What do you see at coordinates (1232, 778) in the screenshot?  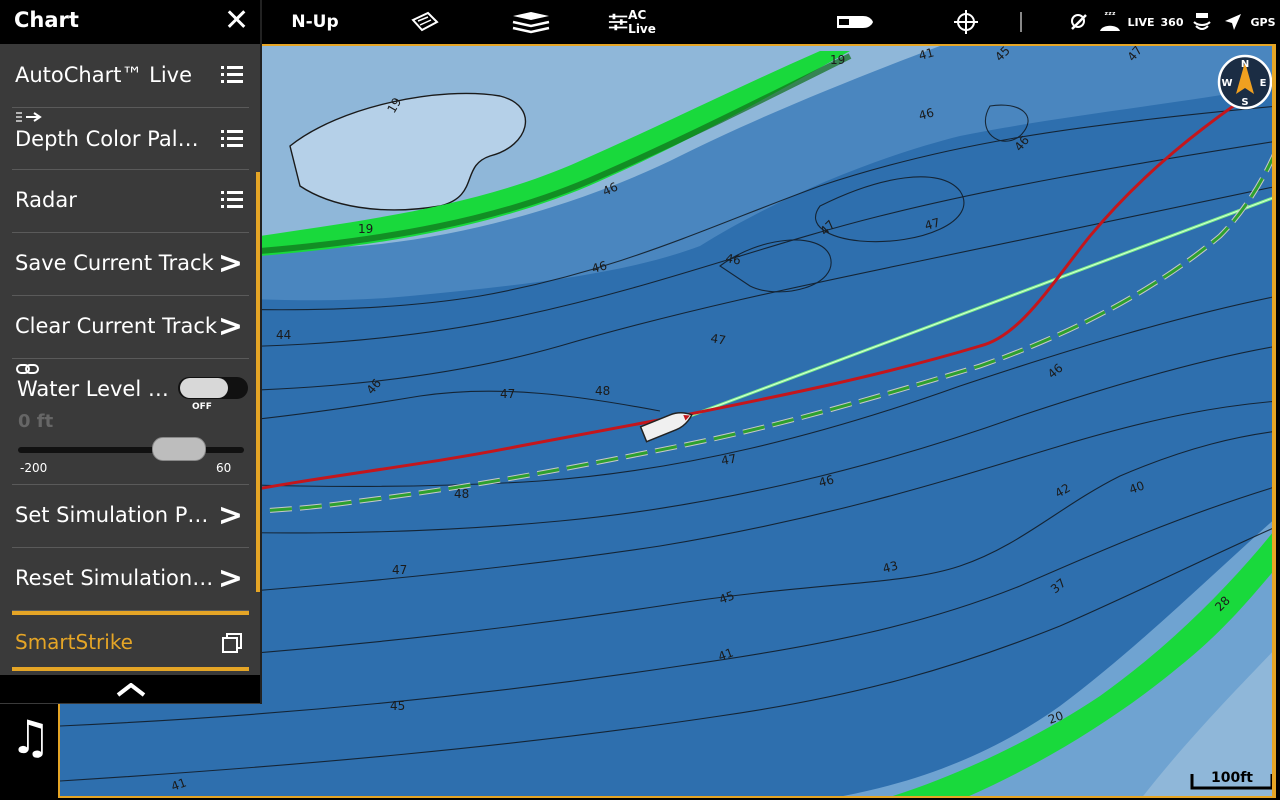 I see `scale-label: 100ft` at bounding box center [1232, 778].